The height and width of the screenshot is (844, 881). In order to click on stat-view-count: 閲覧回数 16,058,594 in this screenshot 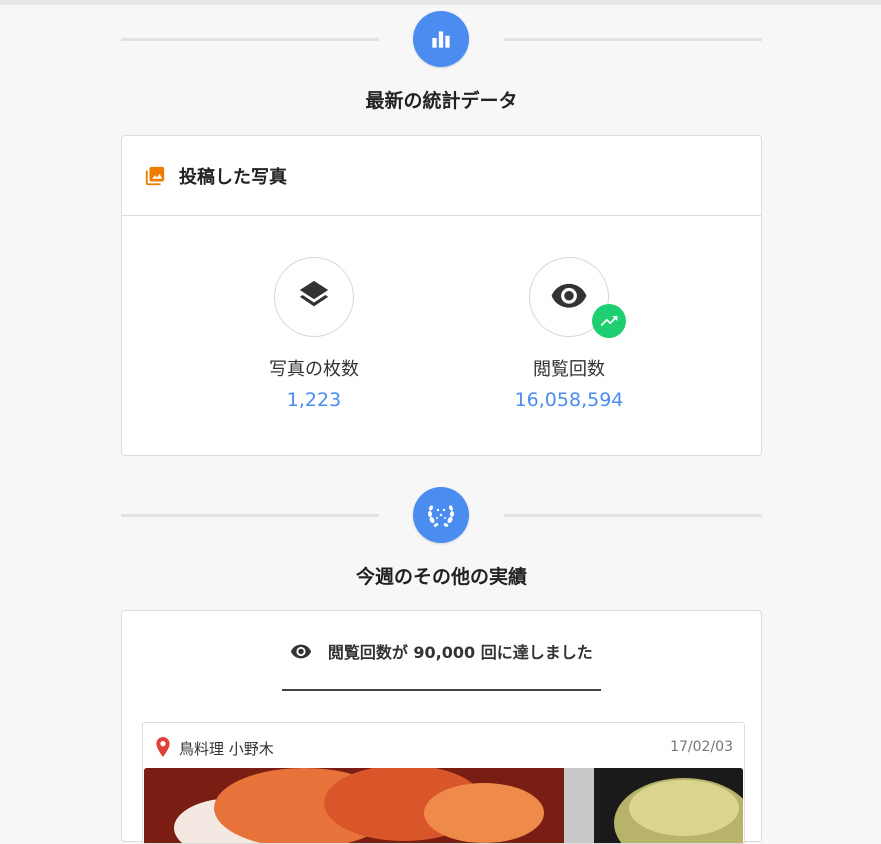, I will do `click(569, 334)`.